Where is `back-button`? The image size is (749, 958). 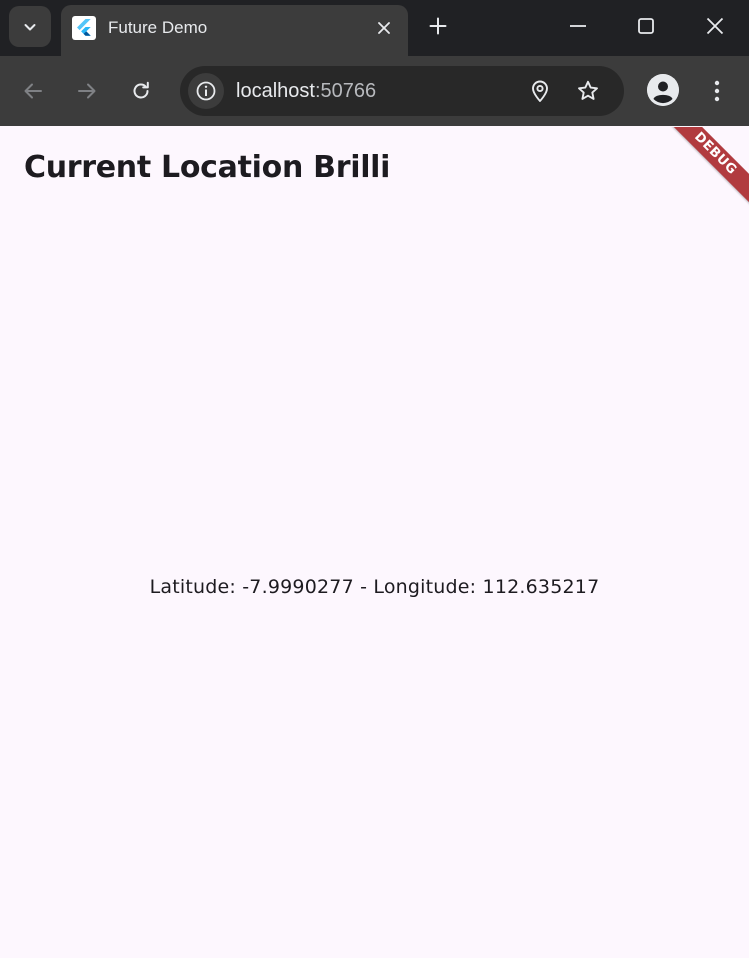
back-button is located at coordinates (33, 91).